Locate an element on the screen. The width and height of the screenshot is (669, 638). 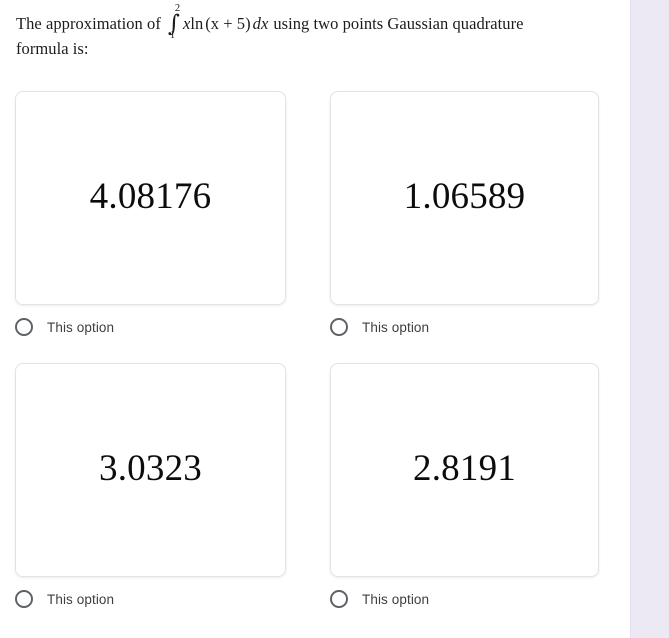
answer-option-4-card: 2.8191 is located at coordinates (464, 470).